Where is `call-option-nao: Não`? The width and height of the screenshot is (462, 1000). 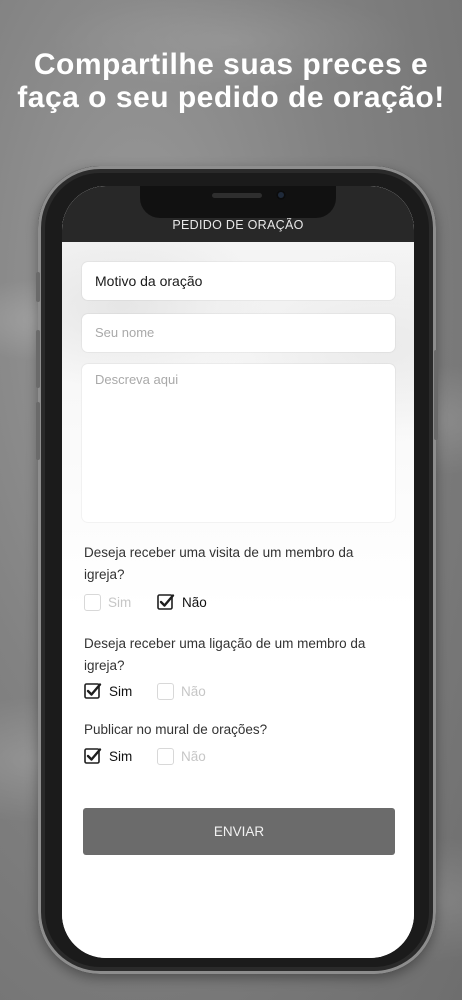
call-option-nao: Não is located at coordinates (181, 691).